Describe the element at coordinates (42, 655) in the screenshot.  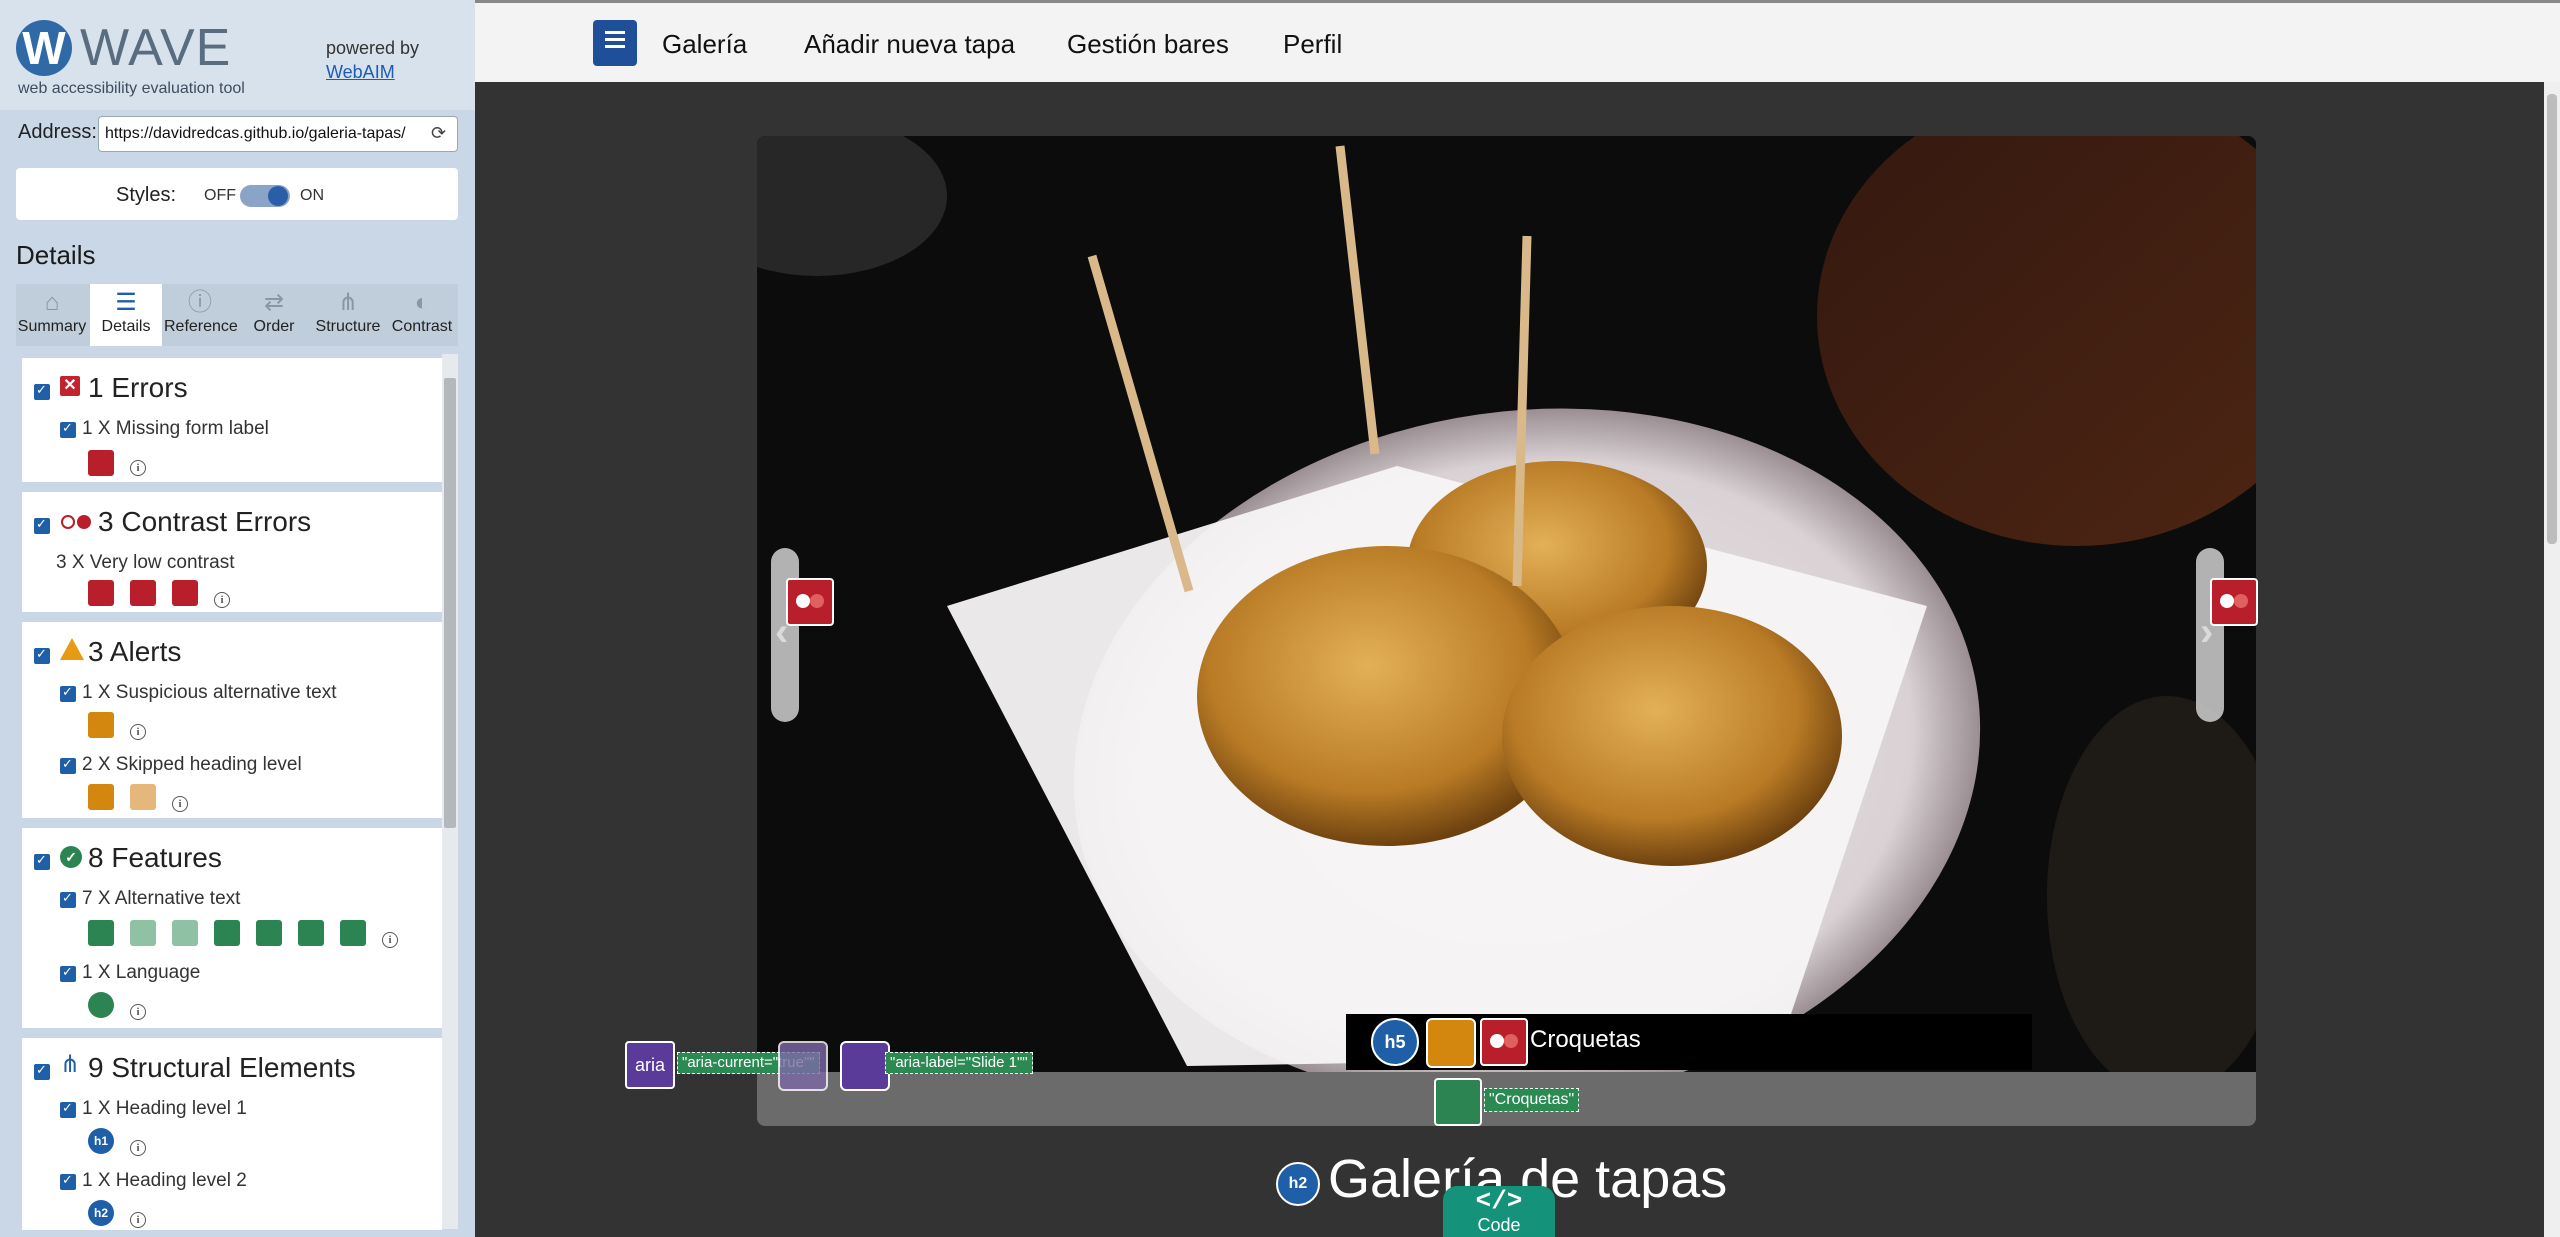
I see `alerts-checkbox` at that location.